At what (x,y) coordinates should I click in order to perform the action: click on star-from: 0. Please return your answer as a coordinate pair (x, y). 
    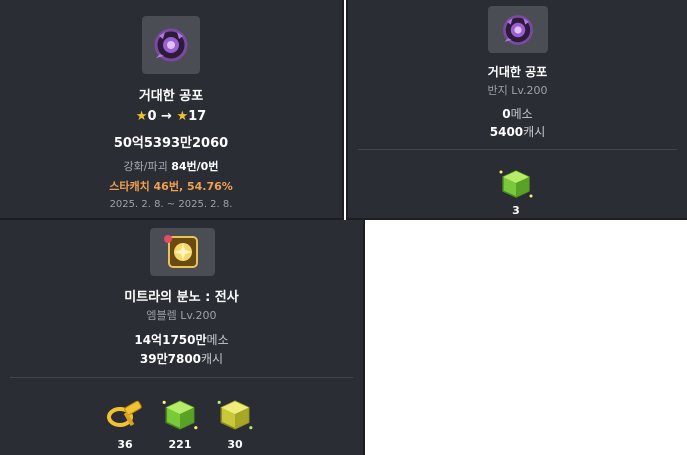
    Looking at the image, I should click on (152, 116).